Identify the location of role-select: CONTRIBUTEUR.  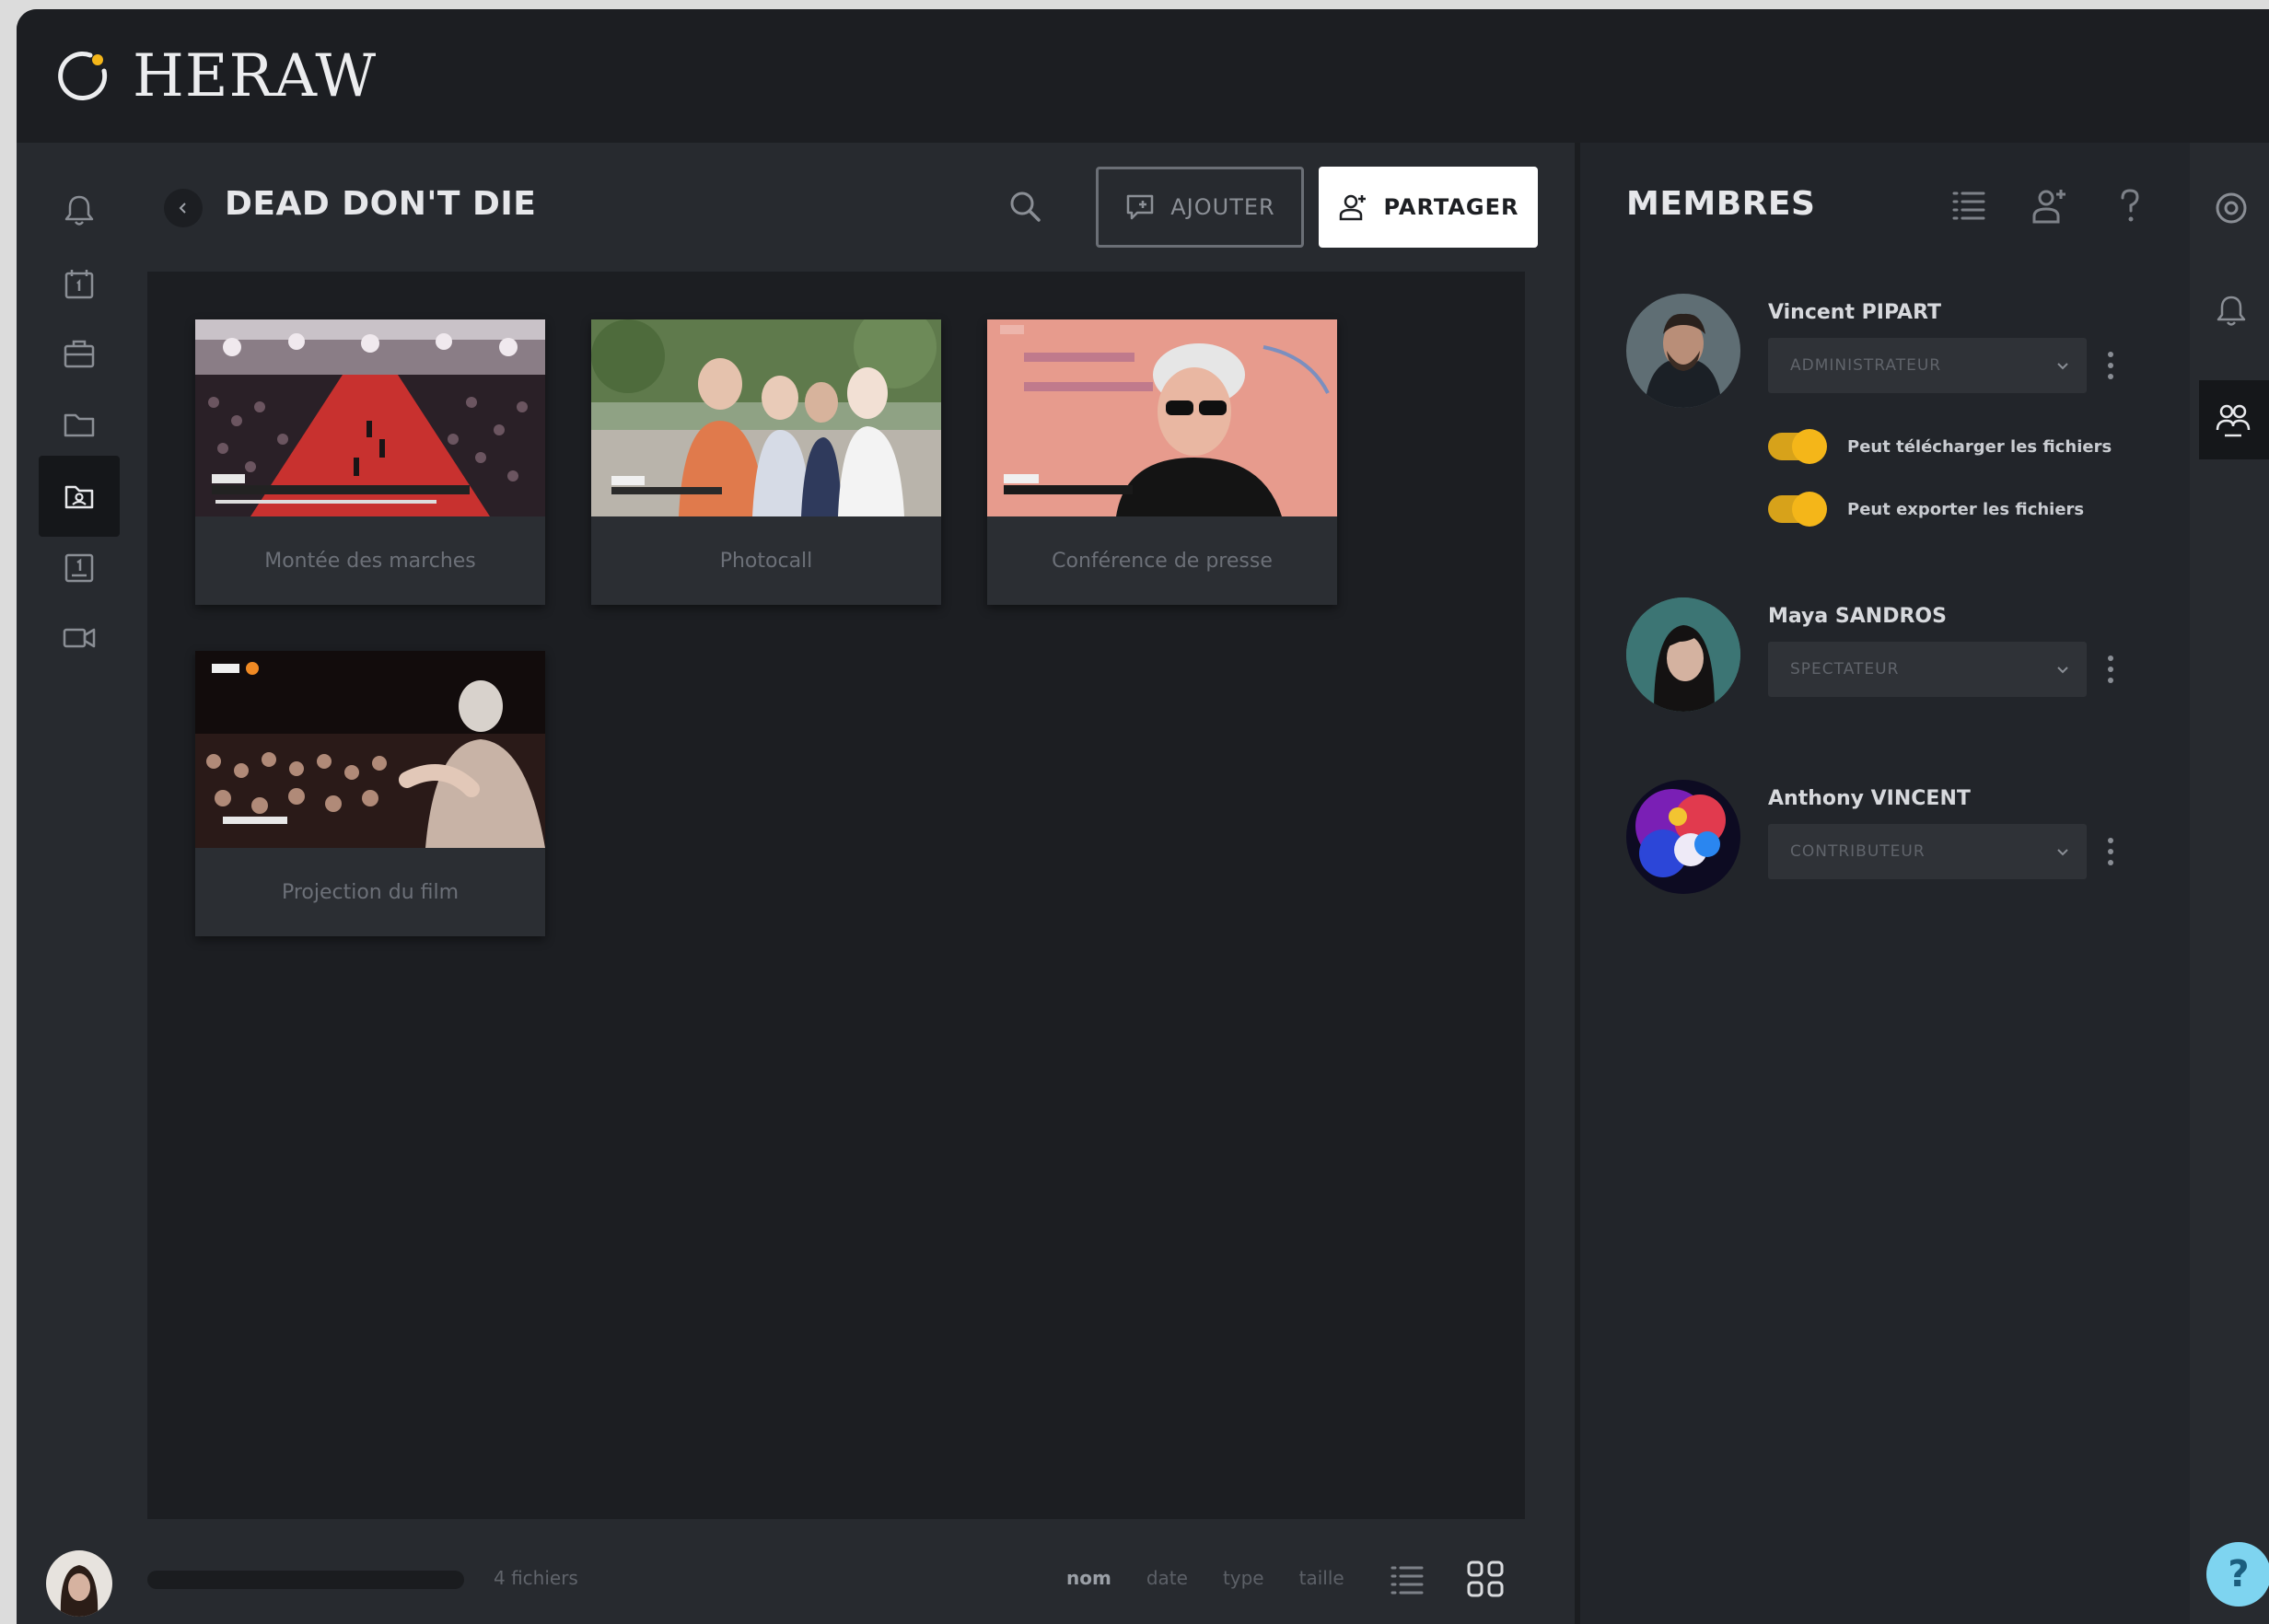
(1927, 851).